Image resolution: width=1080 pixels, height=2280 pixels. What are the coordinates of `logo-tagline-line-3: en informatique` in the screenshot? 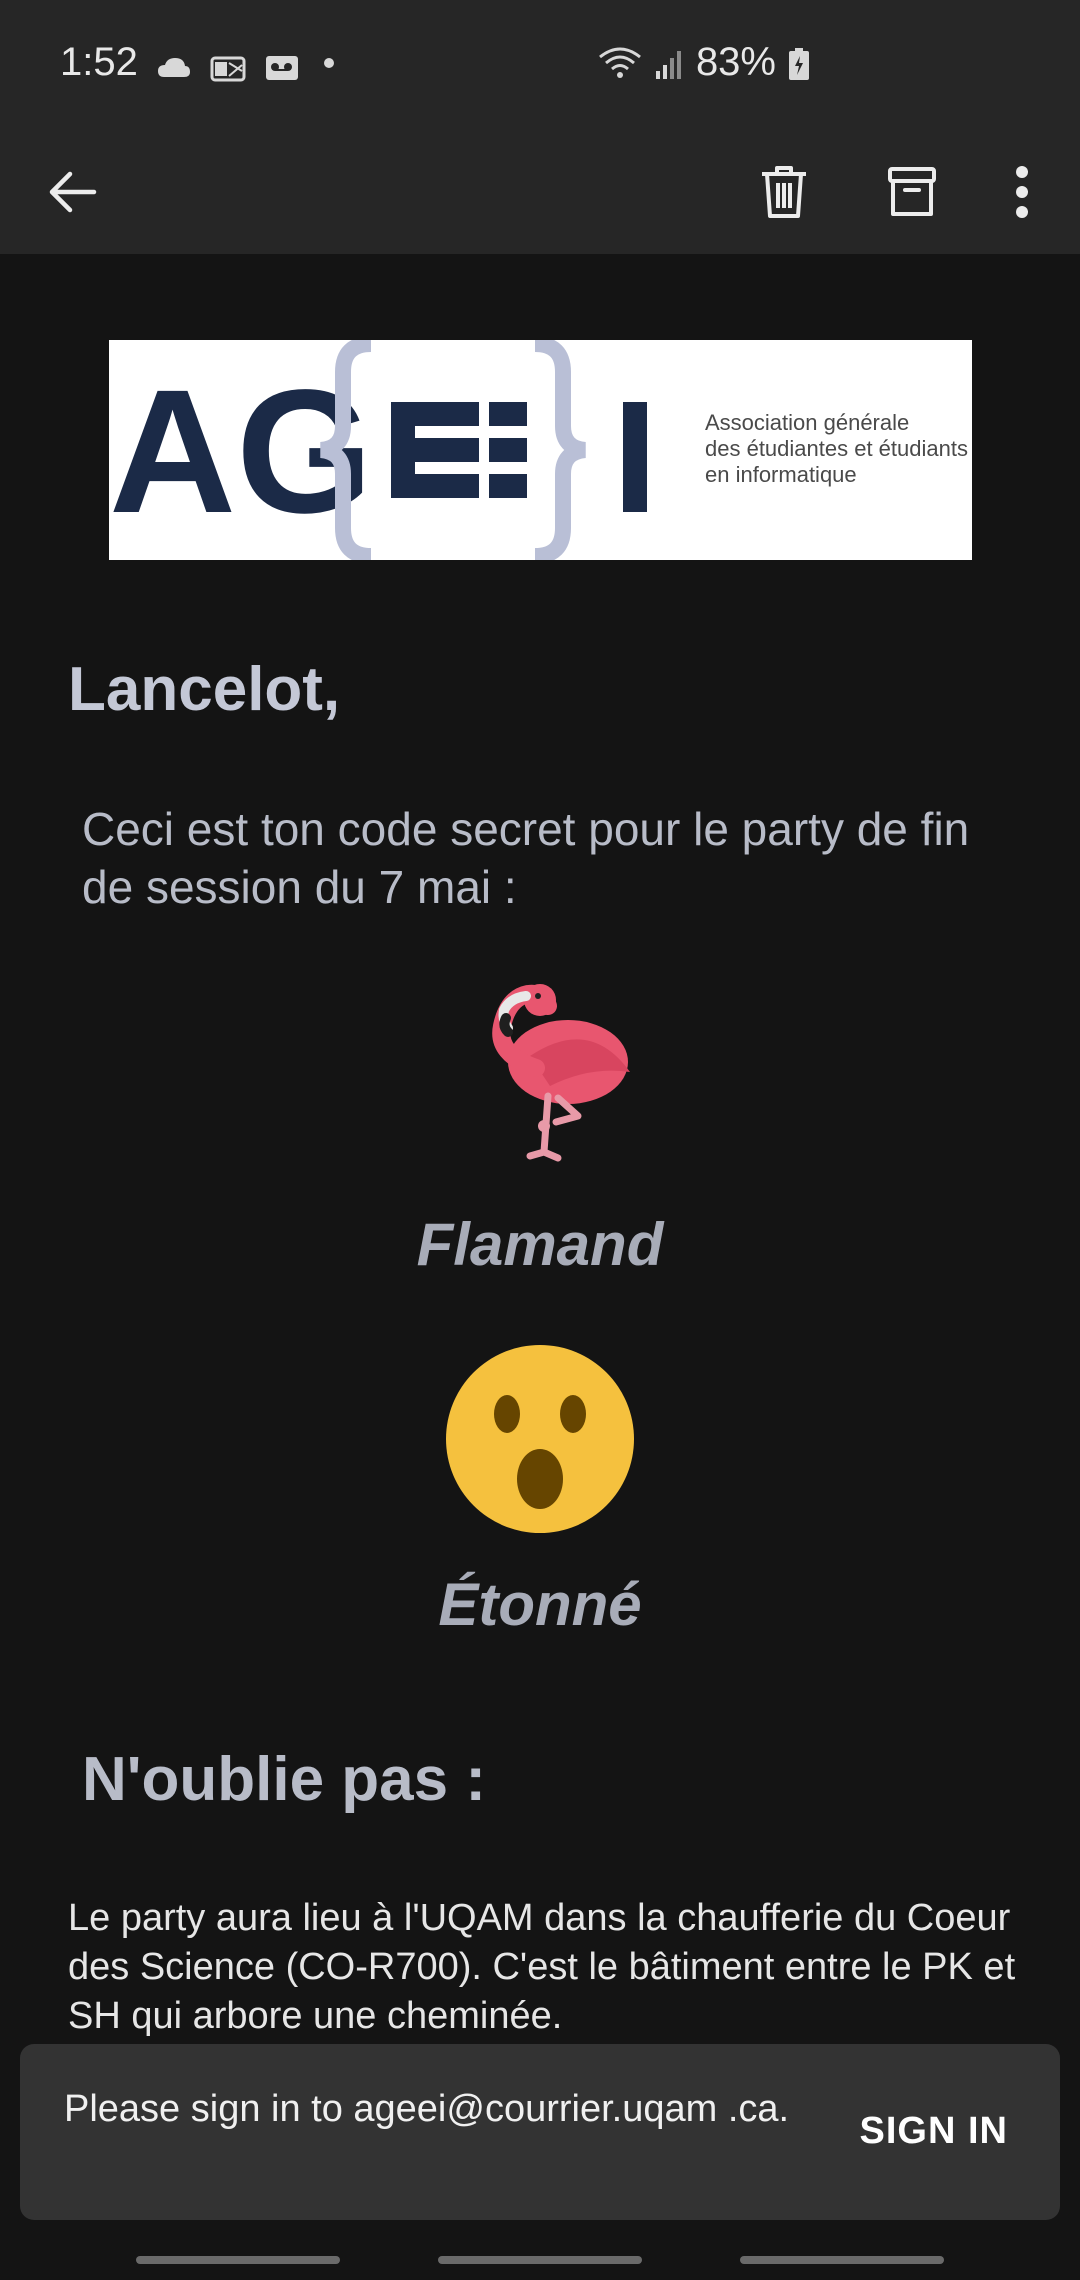 It's located at (781, 474).